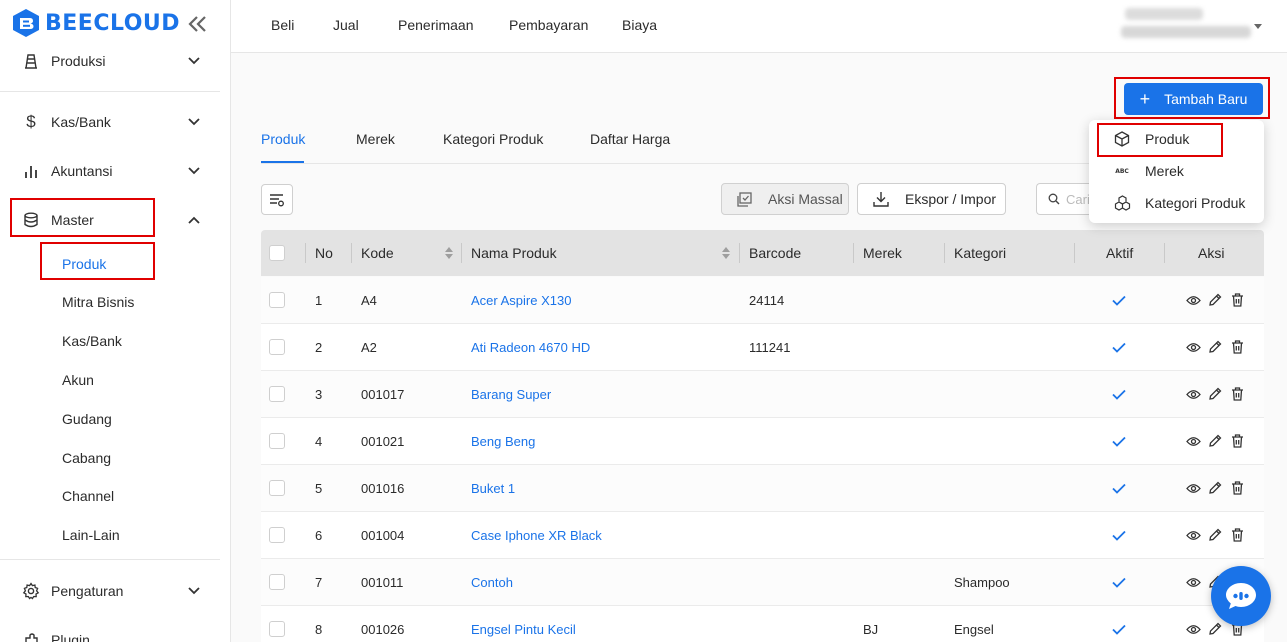 The image size is (1287, 642). Describe the element at coordinates (548, 25) in the screenshot. I see `topnav-pembayaran: Pembayaran` at that location.